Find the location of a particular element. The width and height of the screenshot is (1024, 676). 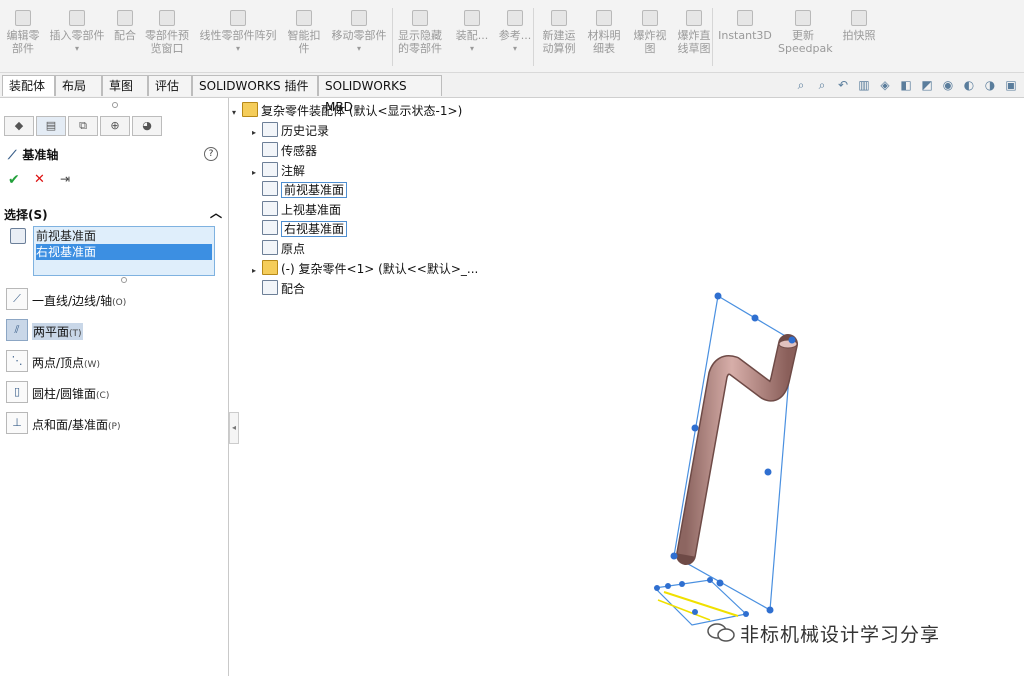

section-view-icon: ▥ is located at coordinates (864, 85).